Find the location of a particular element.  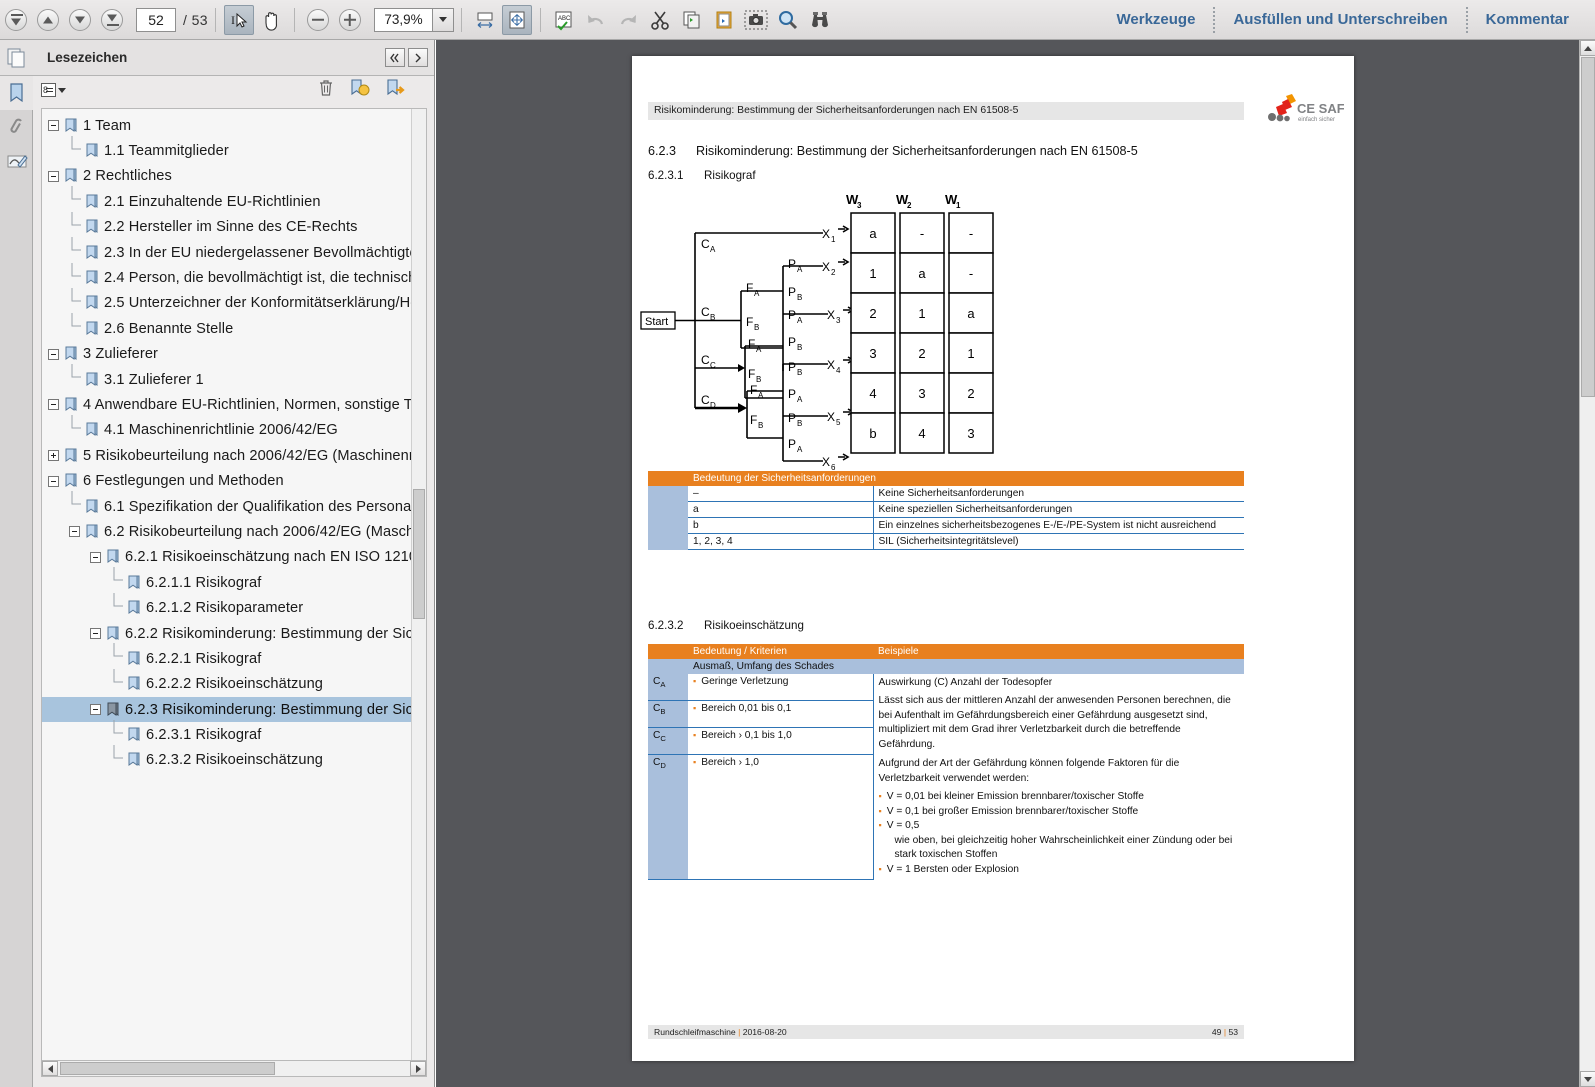

bookmarks-horizontal-scrollbar is located at coordinates (234, 1068).